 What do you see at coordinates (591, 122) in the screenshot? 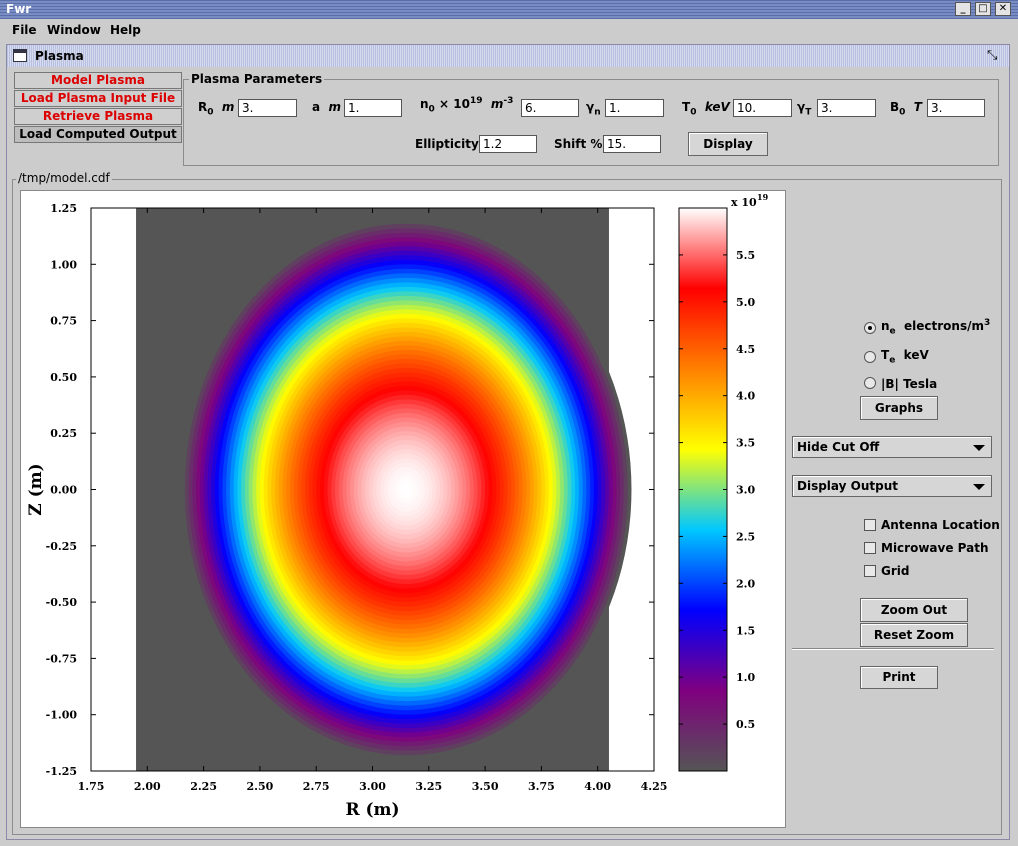
I see `plasma-parameters-group` at bounding box center [591, 122].